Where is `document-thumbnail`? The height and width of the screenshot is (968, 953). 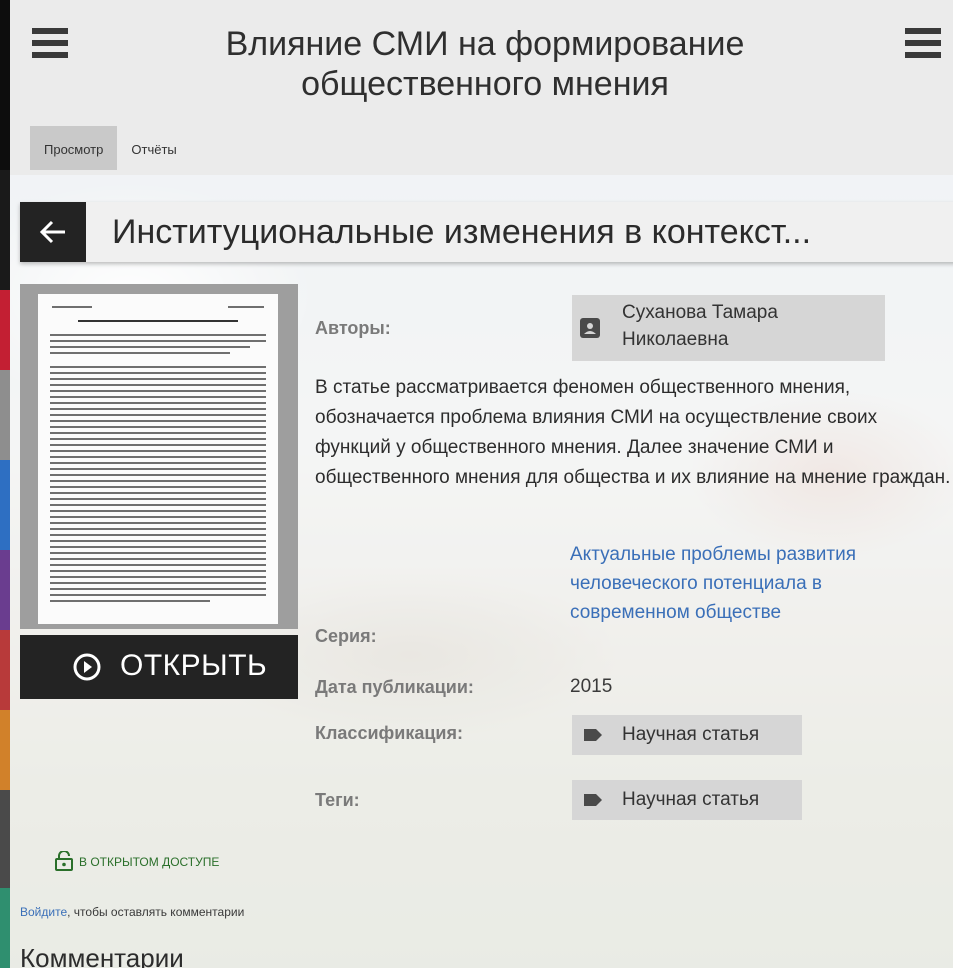 document-thumbnail is located at coordinates (159, 456).